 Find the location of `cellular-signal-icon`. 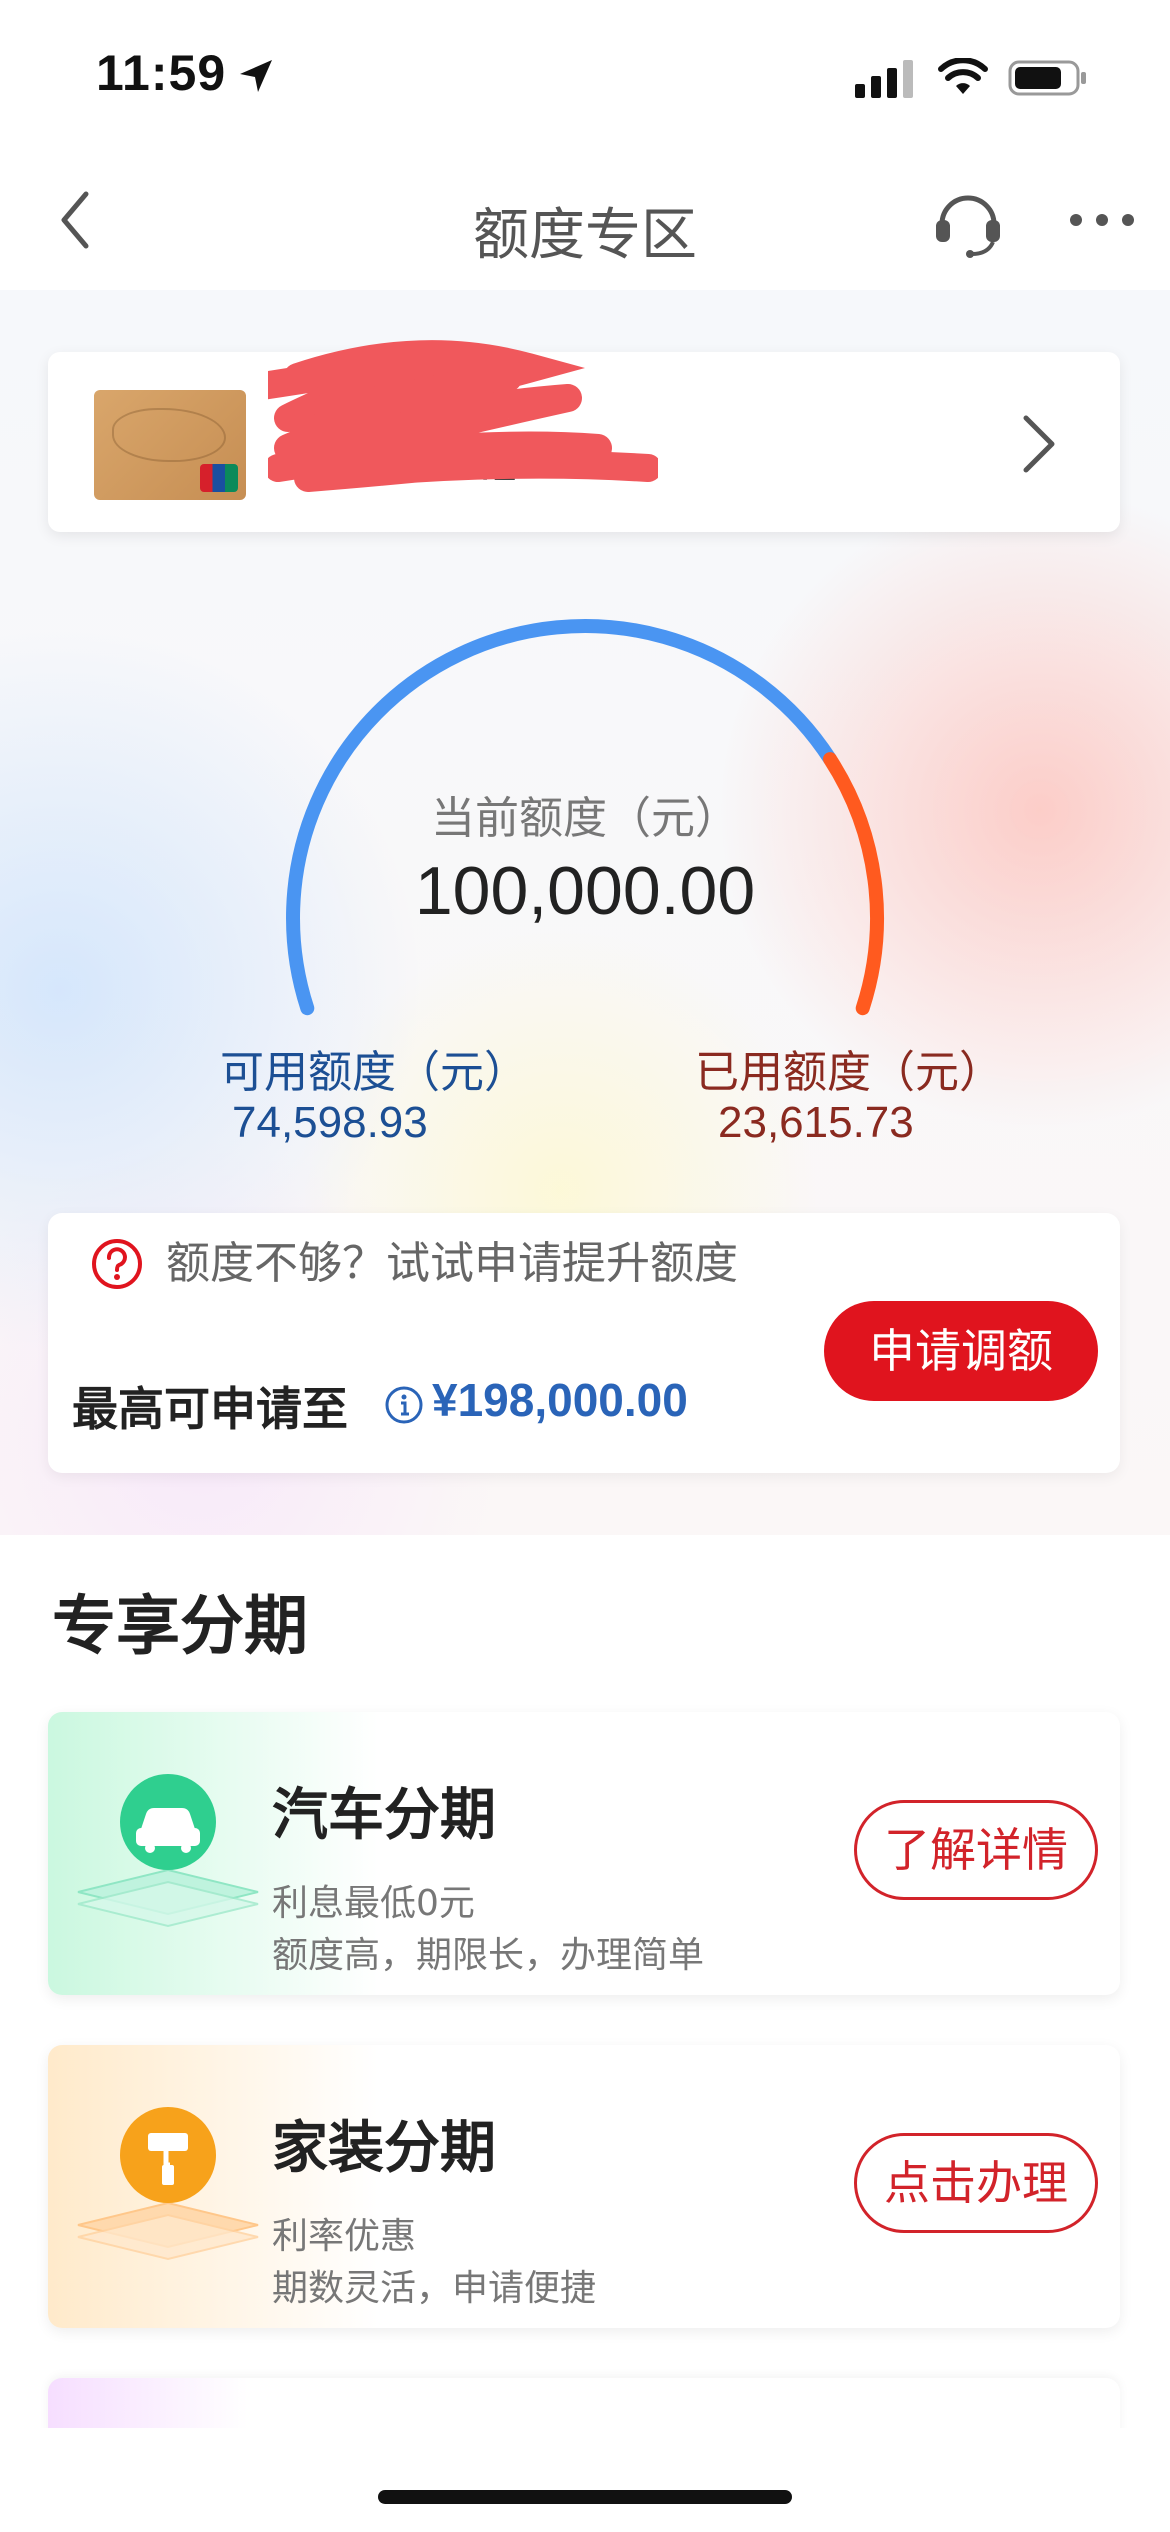

cellular-signal-icon is located at coordinates (884, 79).